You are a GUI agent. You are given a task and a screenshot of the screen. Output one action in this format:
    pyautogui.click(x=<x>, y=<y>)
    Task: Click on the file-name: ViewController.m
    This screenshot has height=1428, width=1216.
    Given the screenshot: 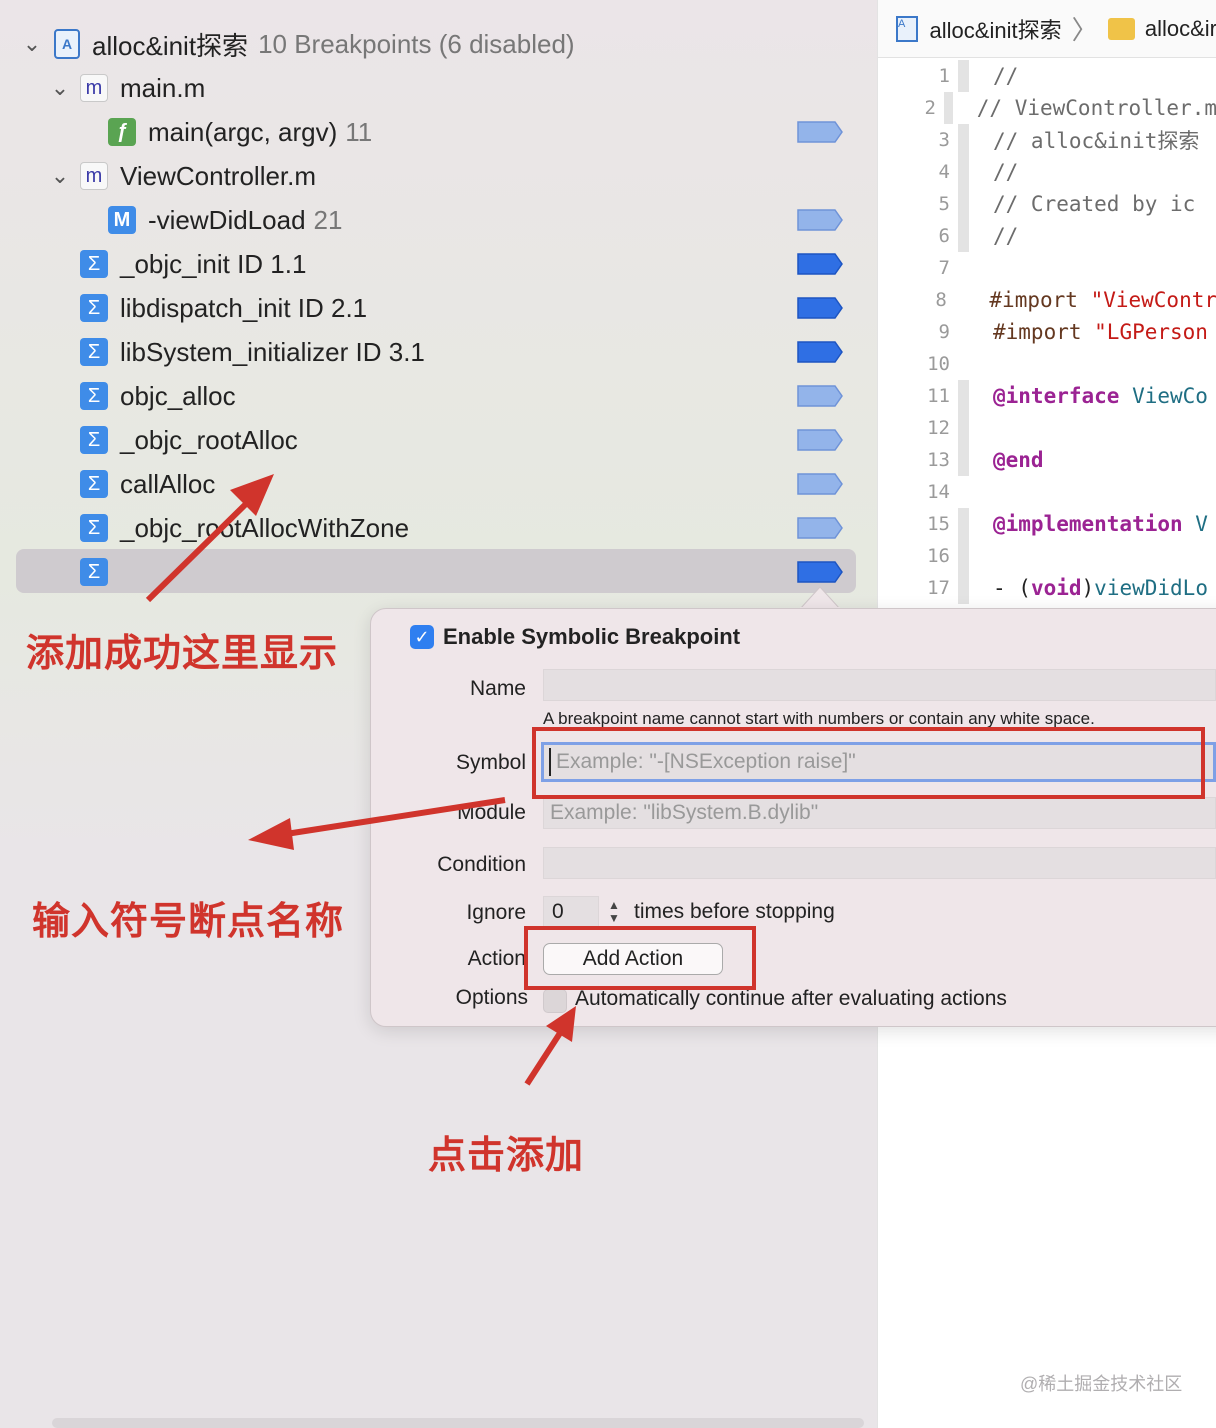 What is the action you would take?
    pyautogui.click(x=218, y=175)
    